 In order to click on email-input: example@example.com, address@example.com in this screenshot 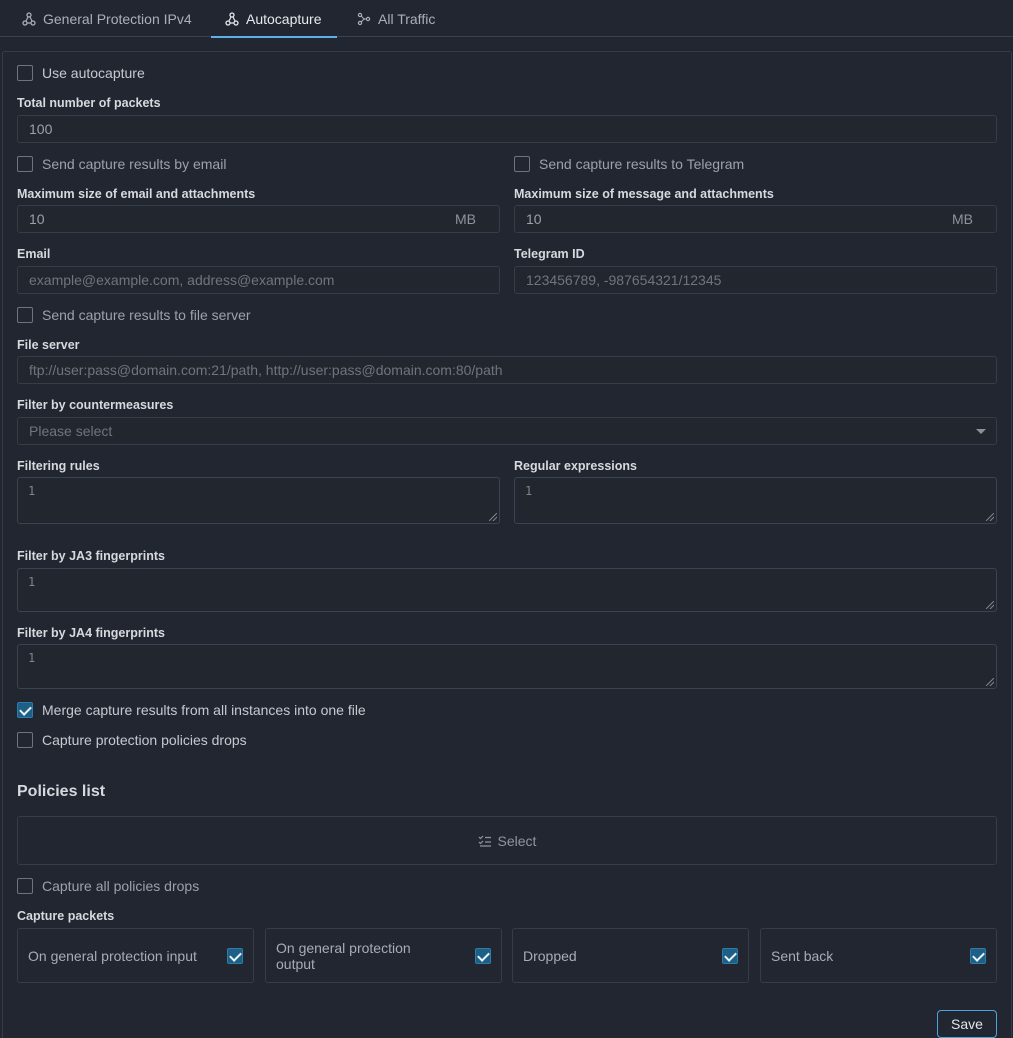, I will do `click(258, 280)`.